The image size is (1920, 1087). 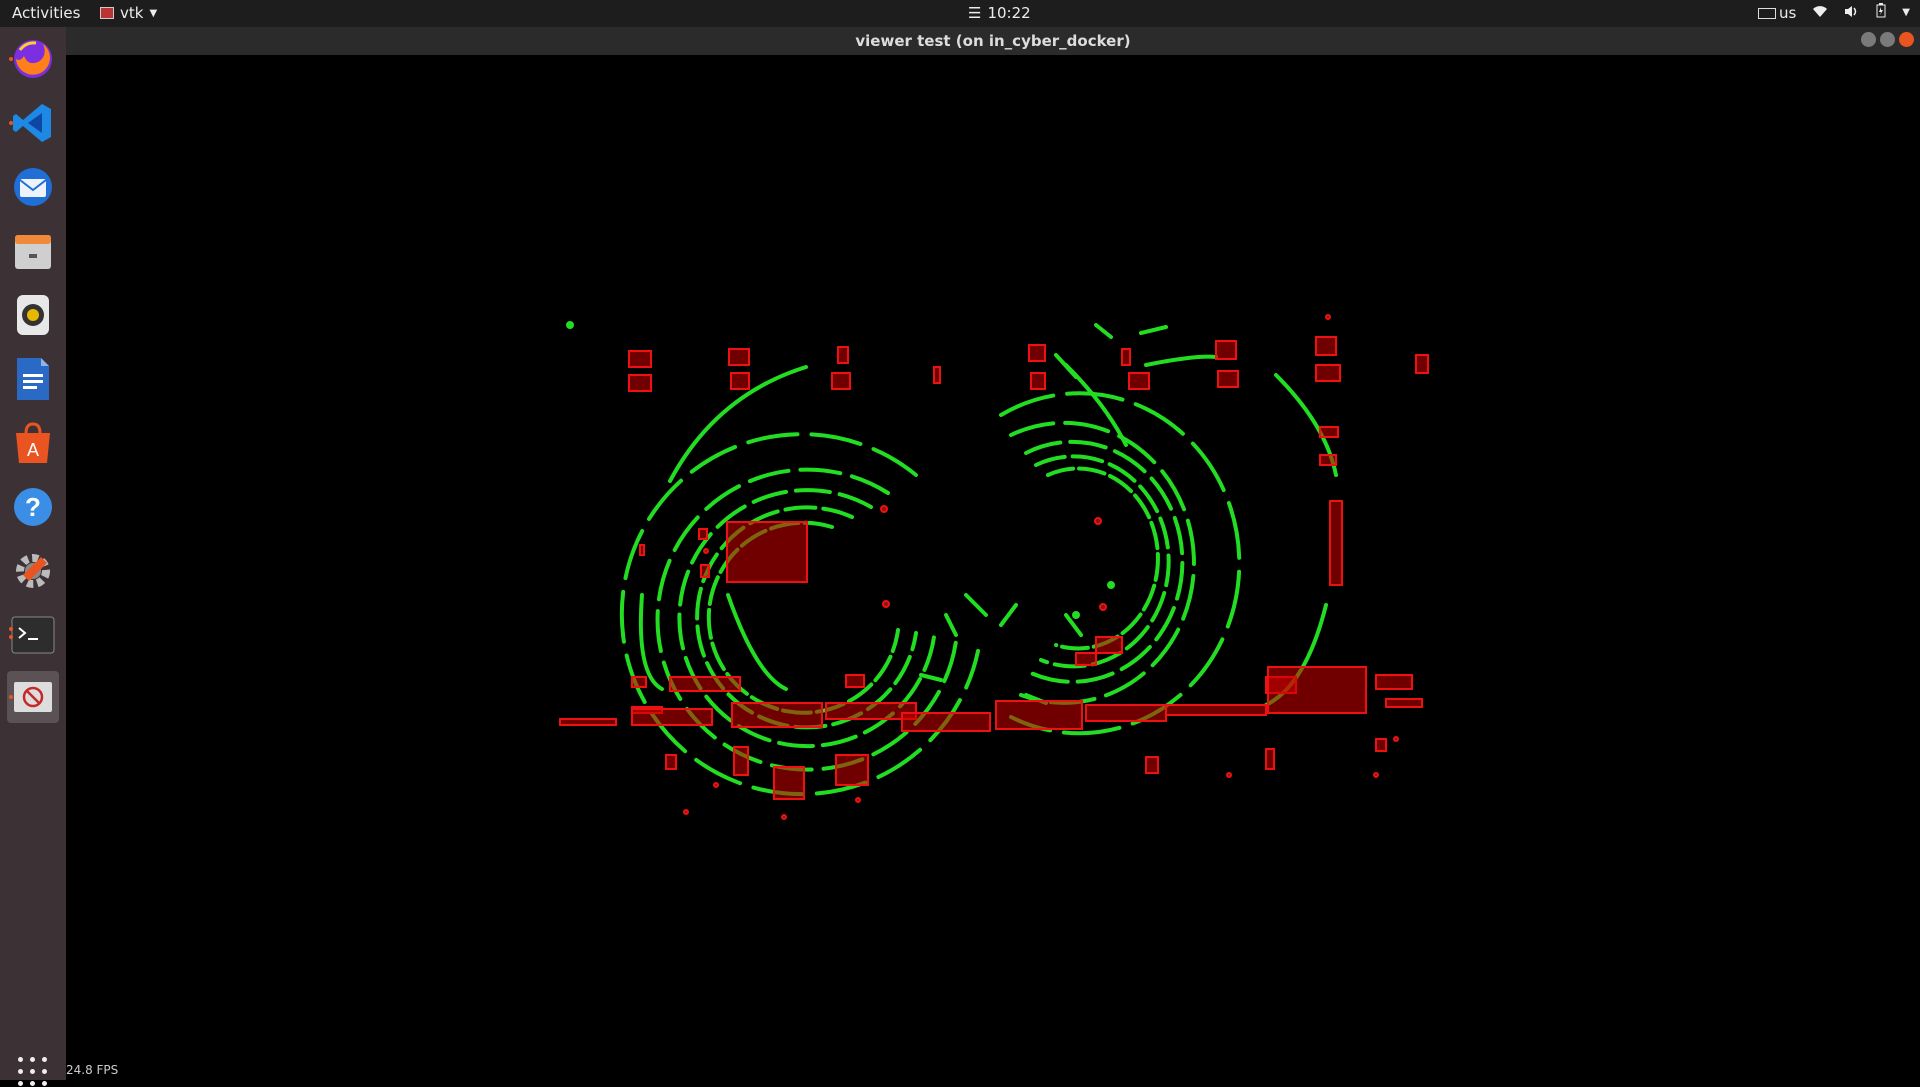 I want to click on system-tray: us ▼, so click(x=1833, y=12).